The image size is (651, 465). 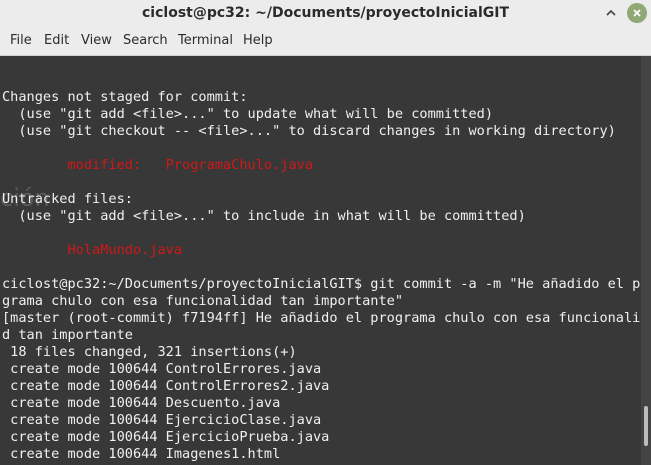 I want to click on terminal-line: 18 files changed, 321 insertions(+), so click(x=149, y=352).